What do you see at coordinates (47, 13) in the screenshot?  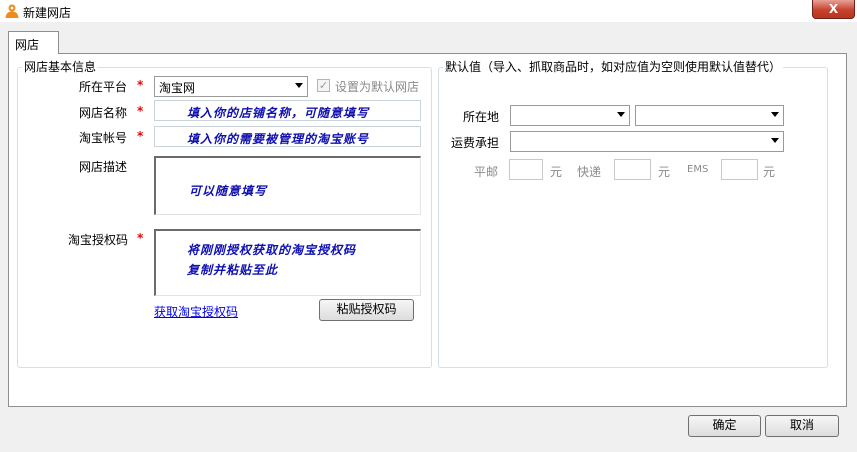 I see `window-title: 新建网店` at bounding box center [47, 13].